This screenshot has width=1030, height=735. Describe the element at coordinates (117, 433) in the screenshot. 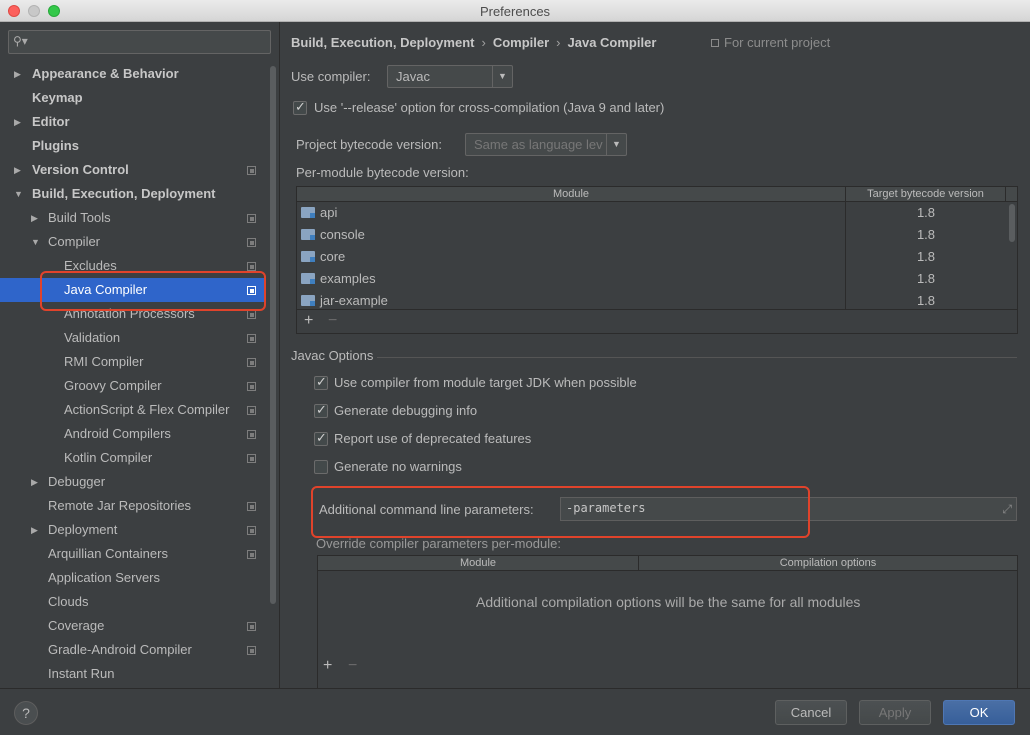

I see `sidebar-item-label: Android Compilers` at that location.